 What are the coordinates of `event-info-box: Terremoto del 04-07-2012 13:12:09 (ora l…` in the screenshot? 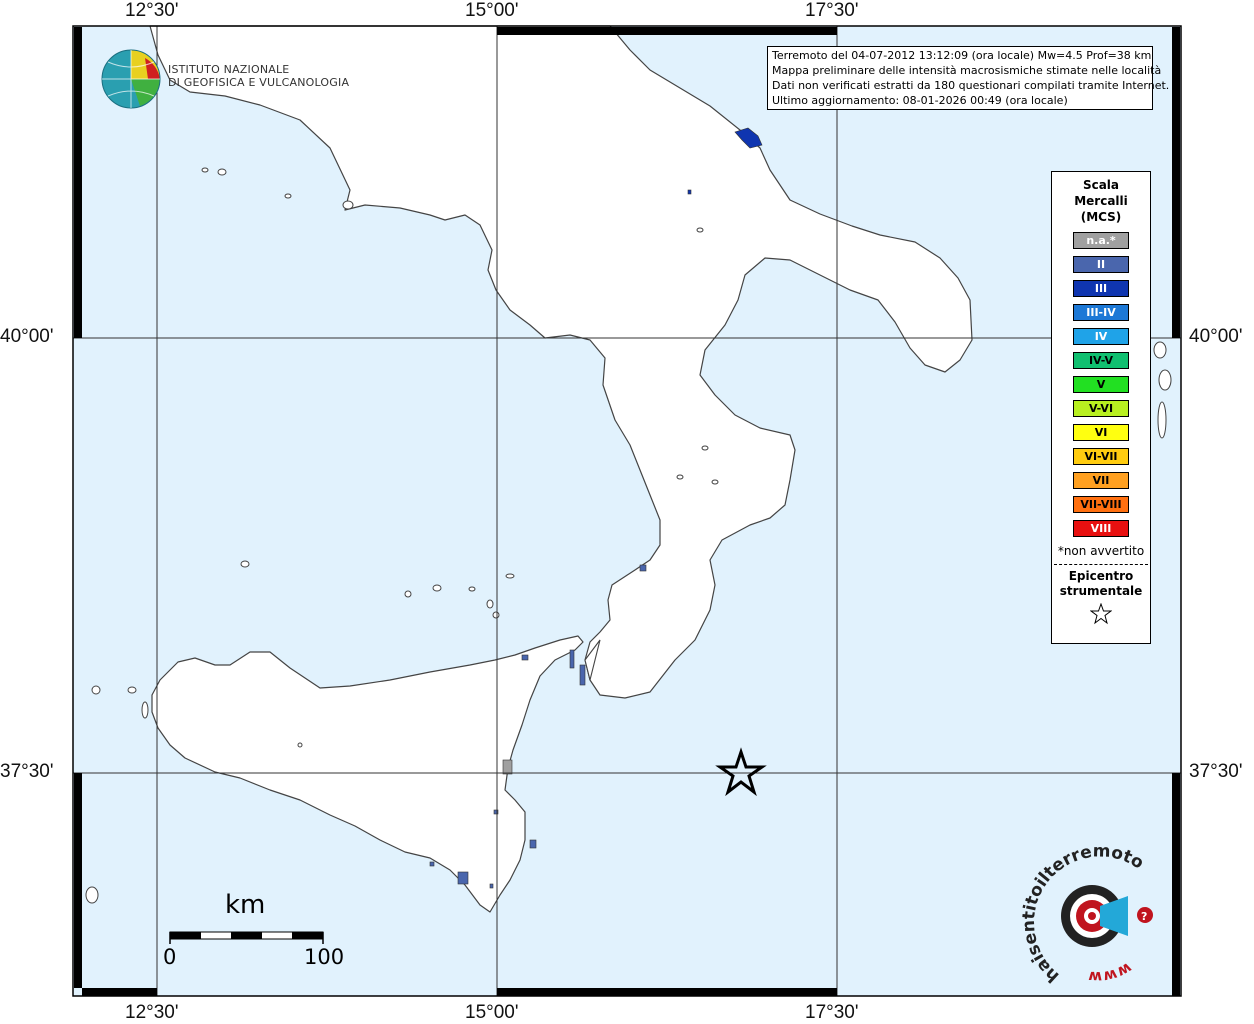 It's located at (968, 78).